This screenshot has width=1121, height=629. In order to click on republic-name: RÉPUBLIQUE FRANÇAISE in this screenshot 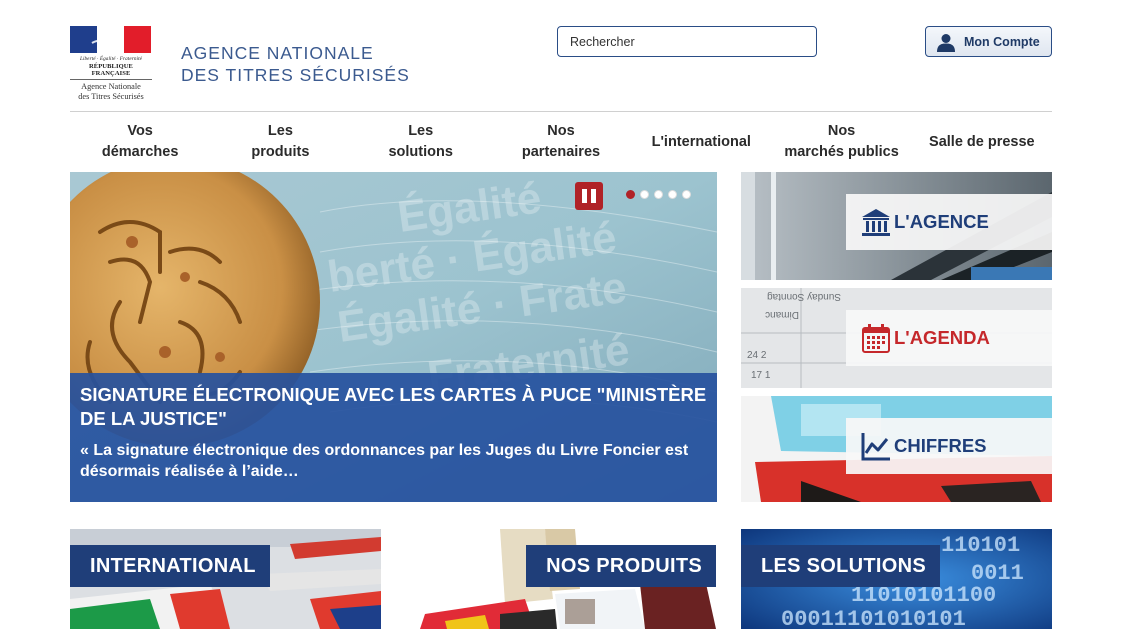, I will do `click(111, 71)`.